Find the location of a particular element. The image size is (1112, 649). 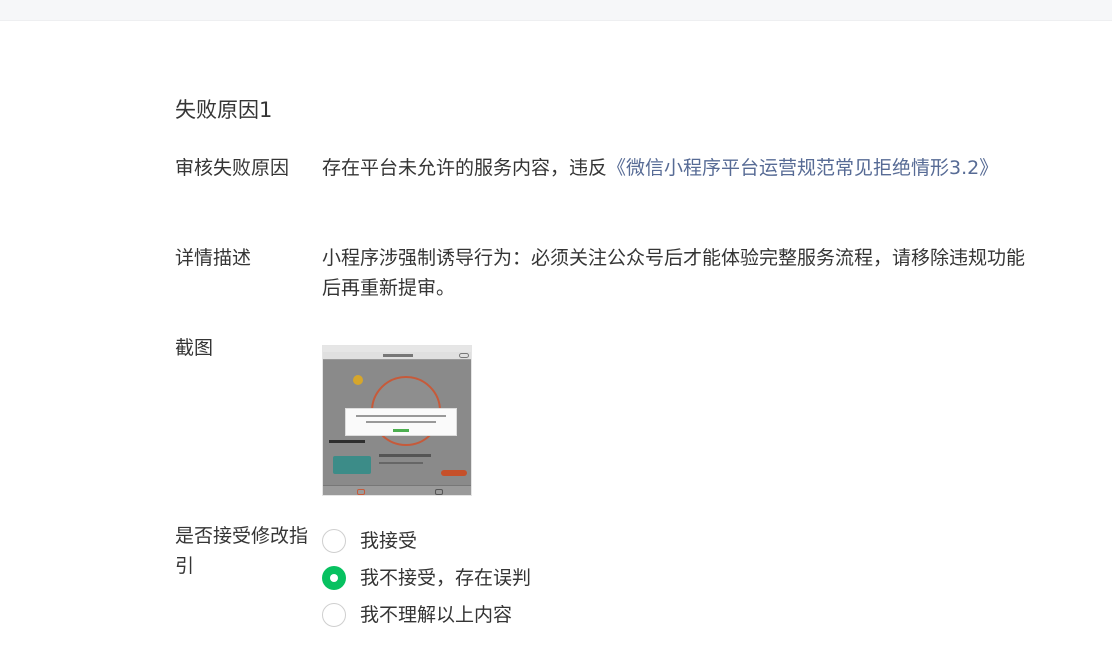

reason-value: 存在平台未允许的服务内容，违反《微信小程序平台运营规范常见拒绝情形3.2》 is located at coordinates (682, 168).